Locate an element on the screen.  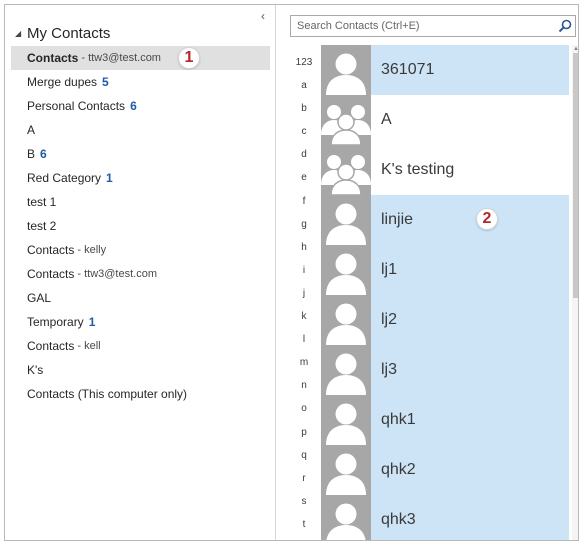
search-box is located at coordinates (433, 26).